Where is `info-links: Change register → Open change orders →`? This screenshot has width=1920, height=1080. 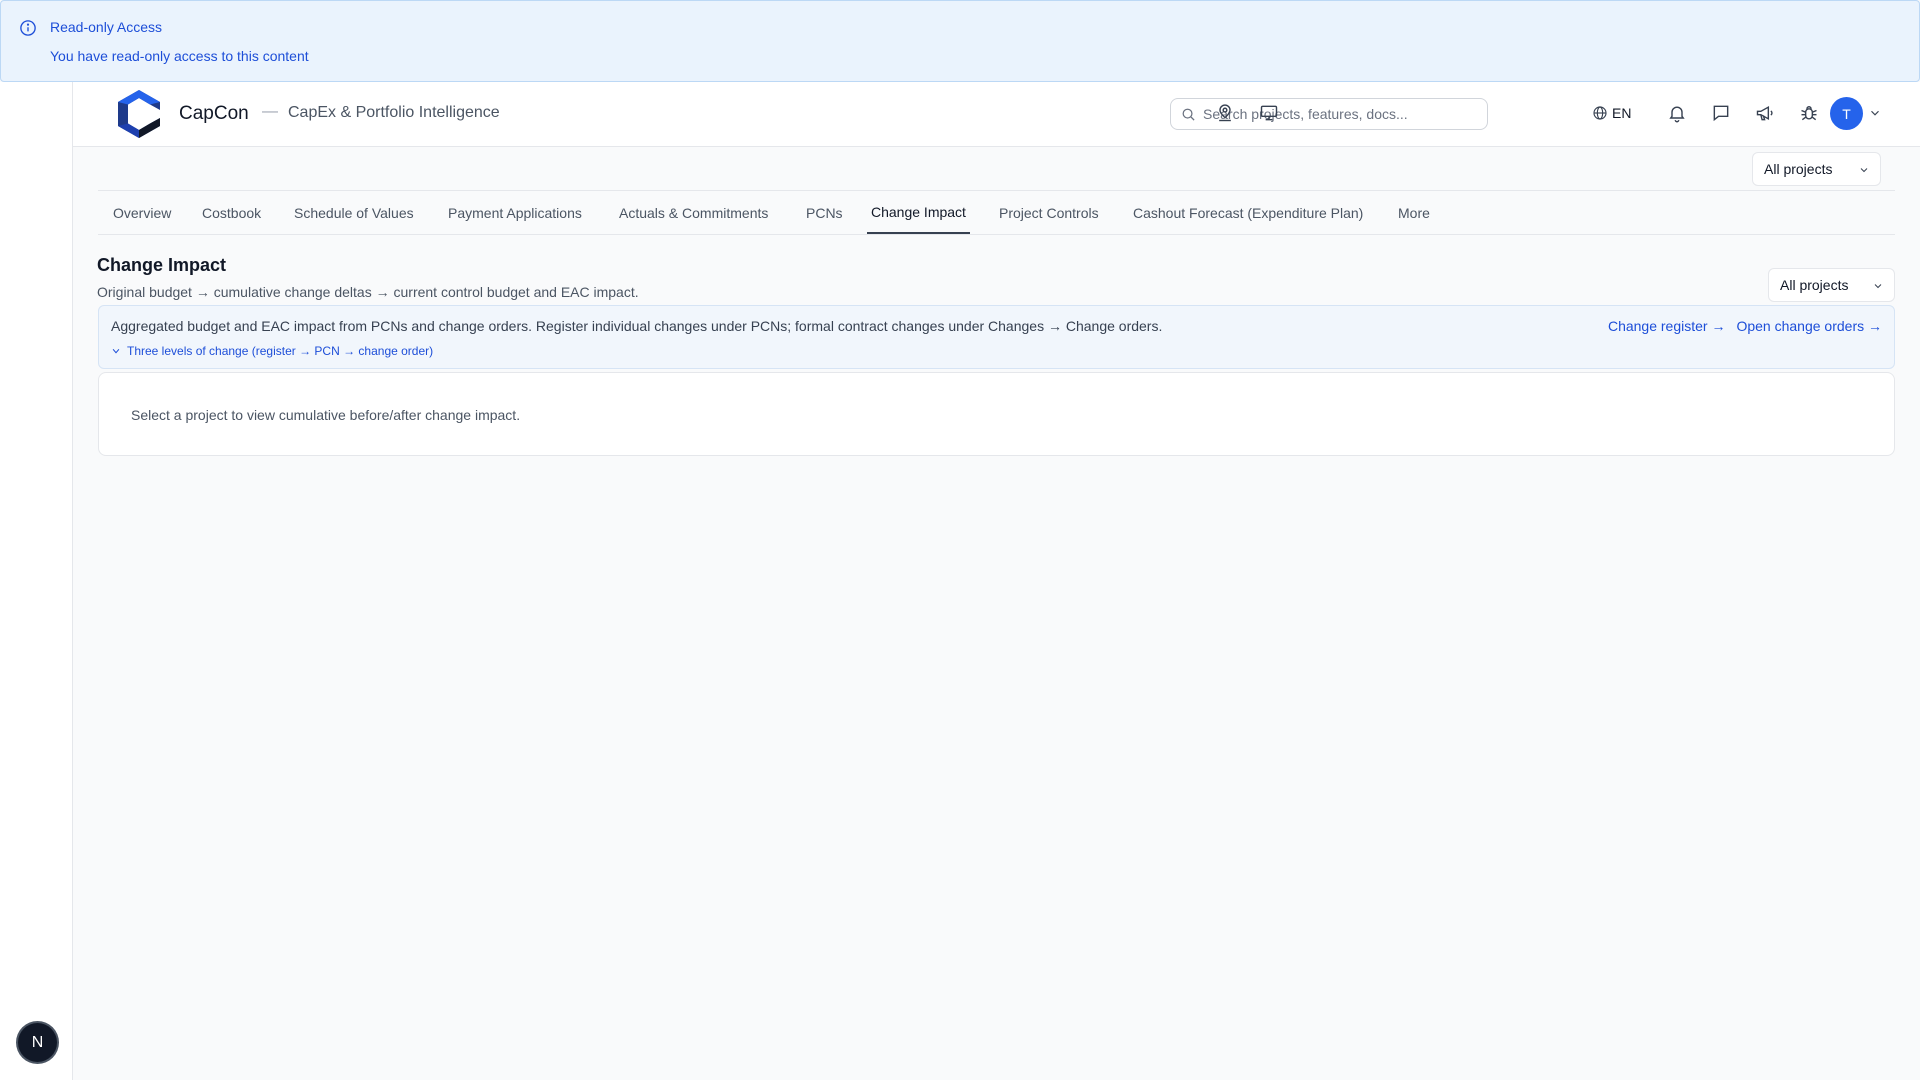 info-links: Change register → Open change orders → is located at coordinates (1745, 326).